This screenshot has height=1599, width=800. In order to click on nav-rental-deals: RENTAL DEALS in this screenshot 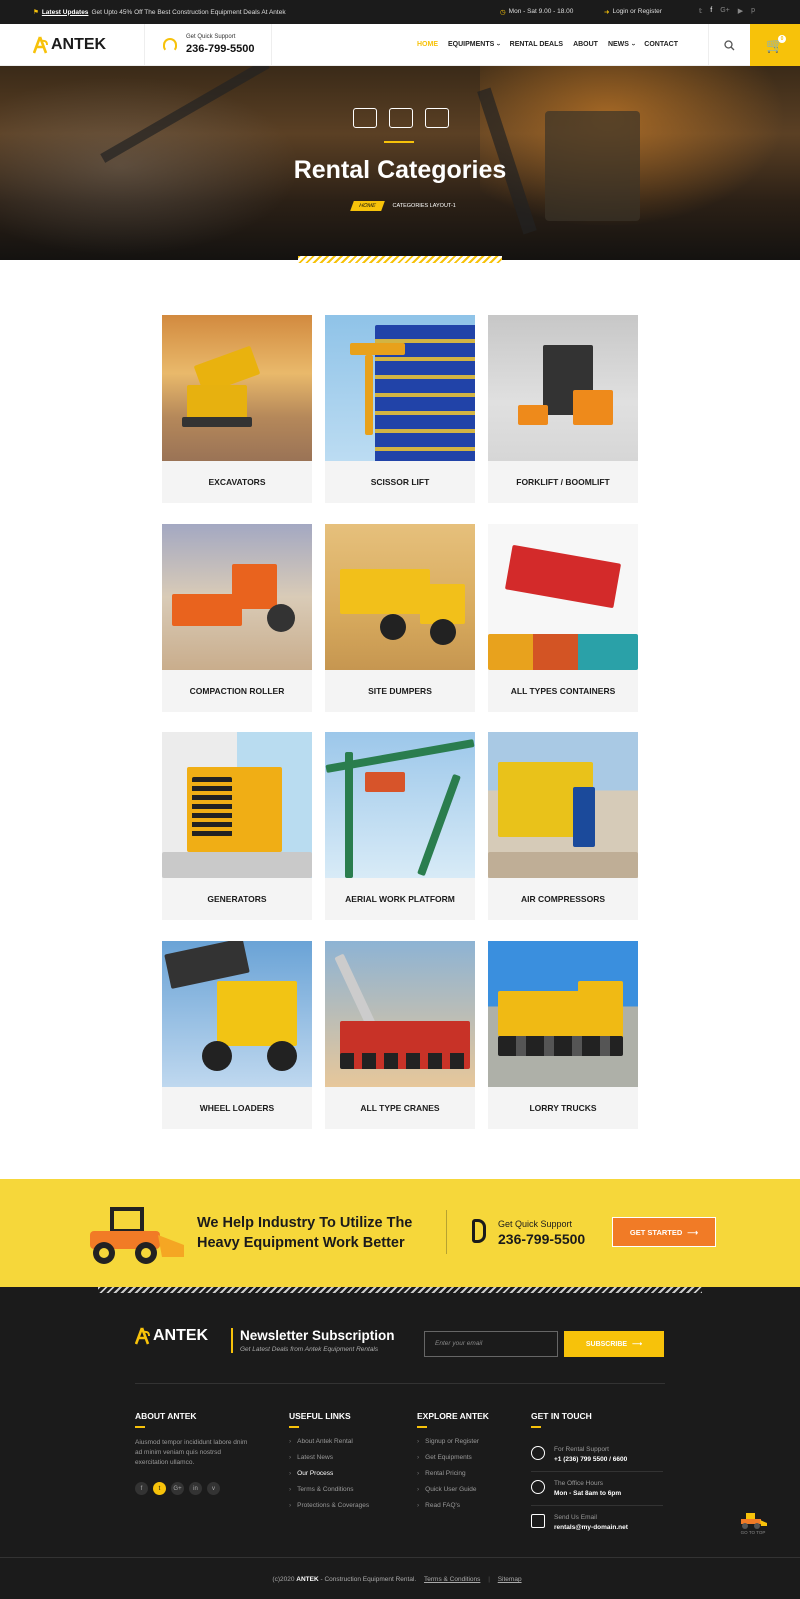, I will do `click(536, 44)`.